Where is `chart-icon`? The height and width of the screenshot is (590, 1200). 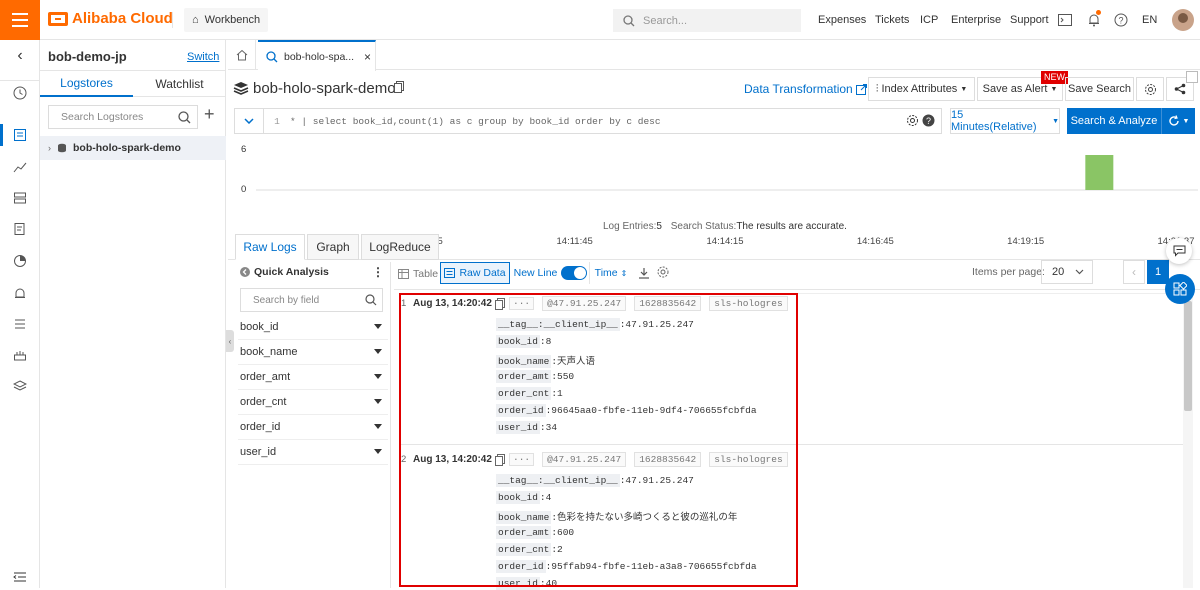
chart-icon is located at coordinates (20, 167).